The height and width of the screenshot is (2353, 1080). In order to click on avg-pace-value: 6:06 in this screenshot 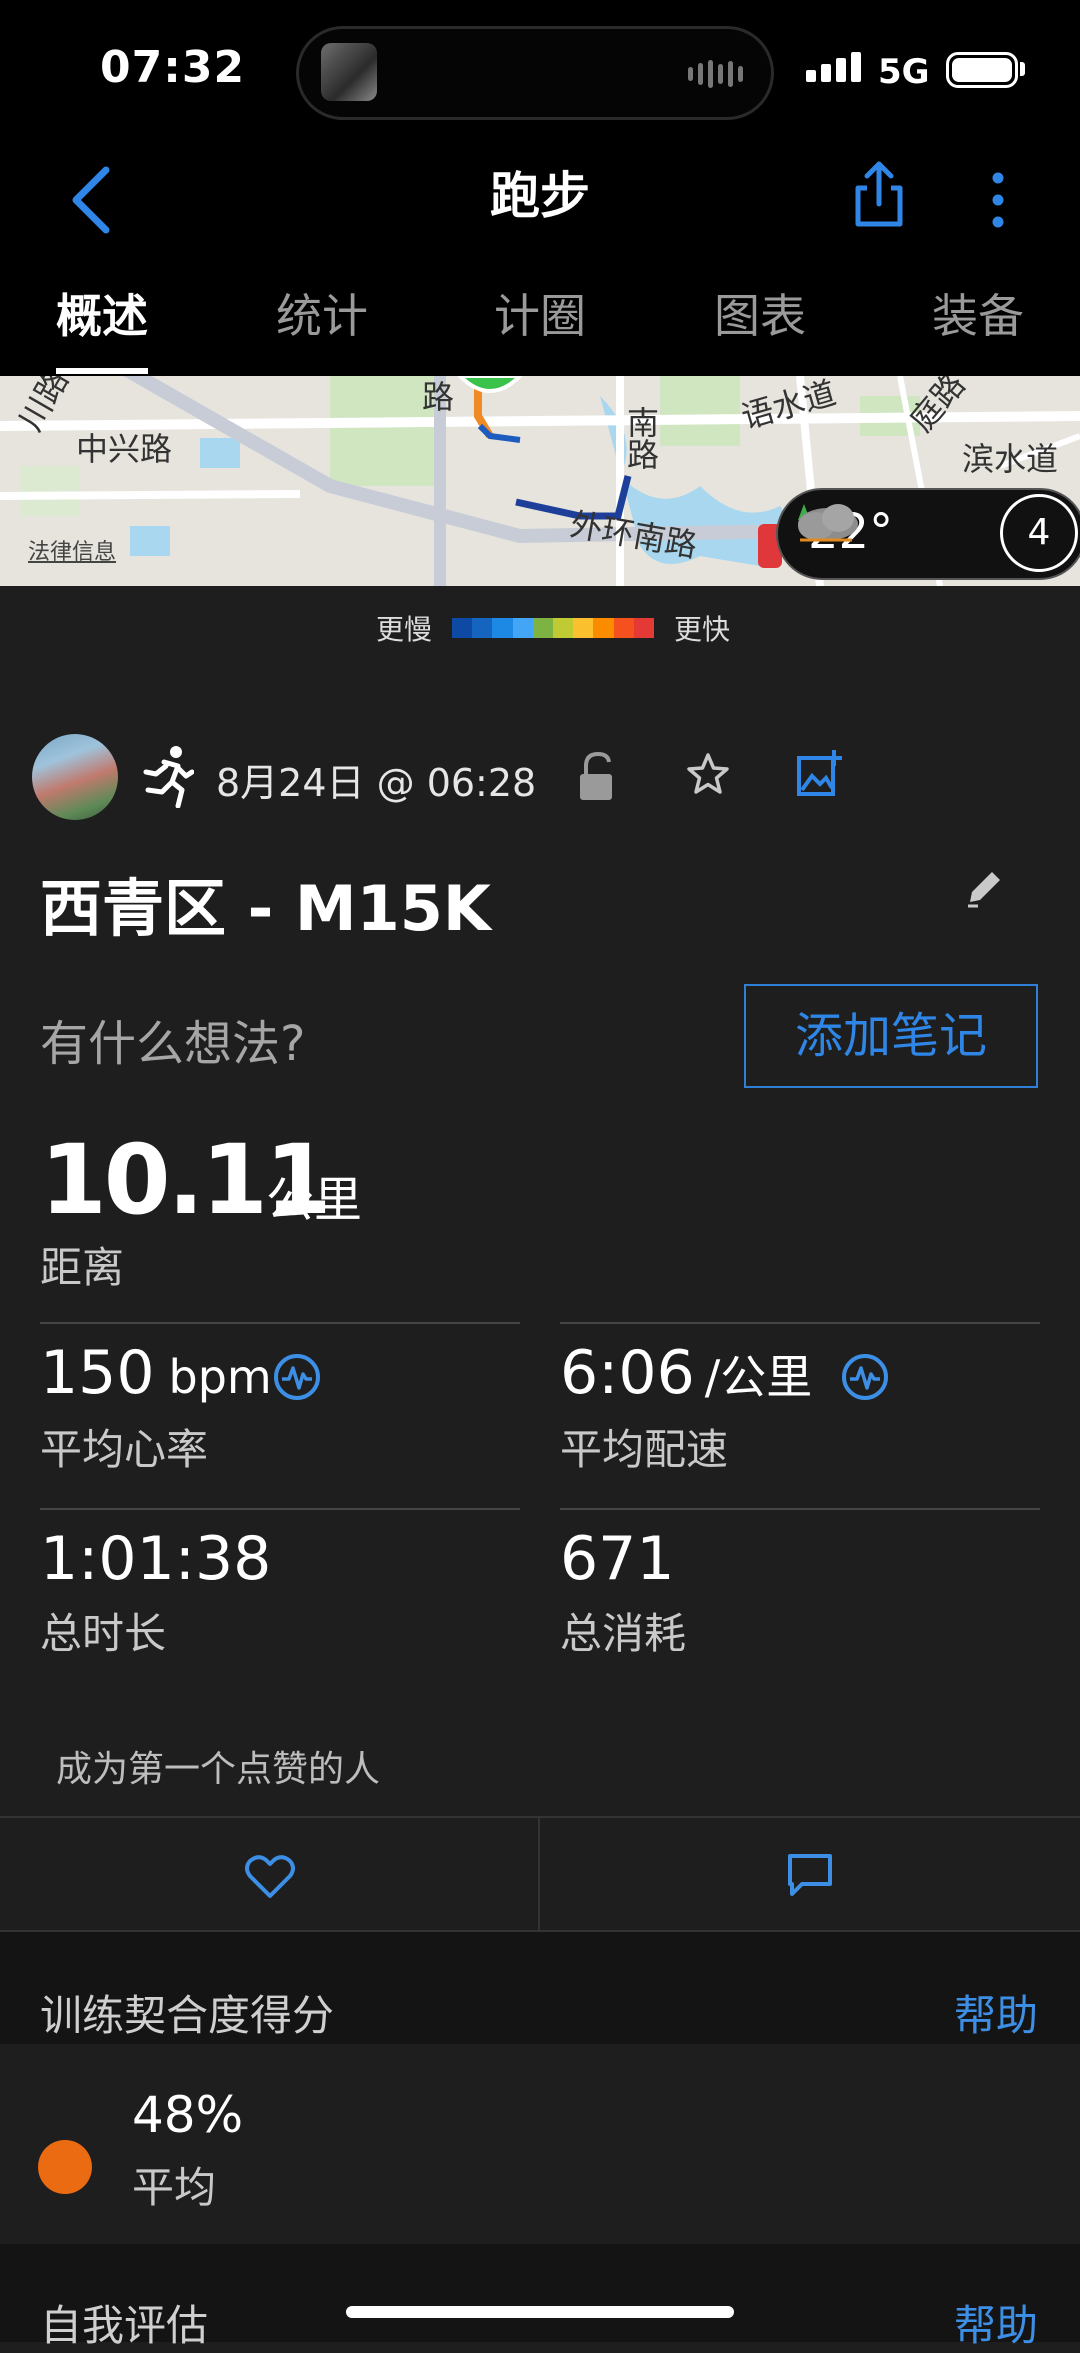, I will do `click(627, 1373)`.